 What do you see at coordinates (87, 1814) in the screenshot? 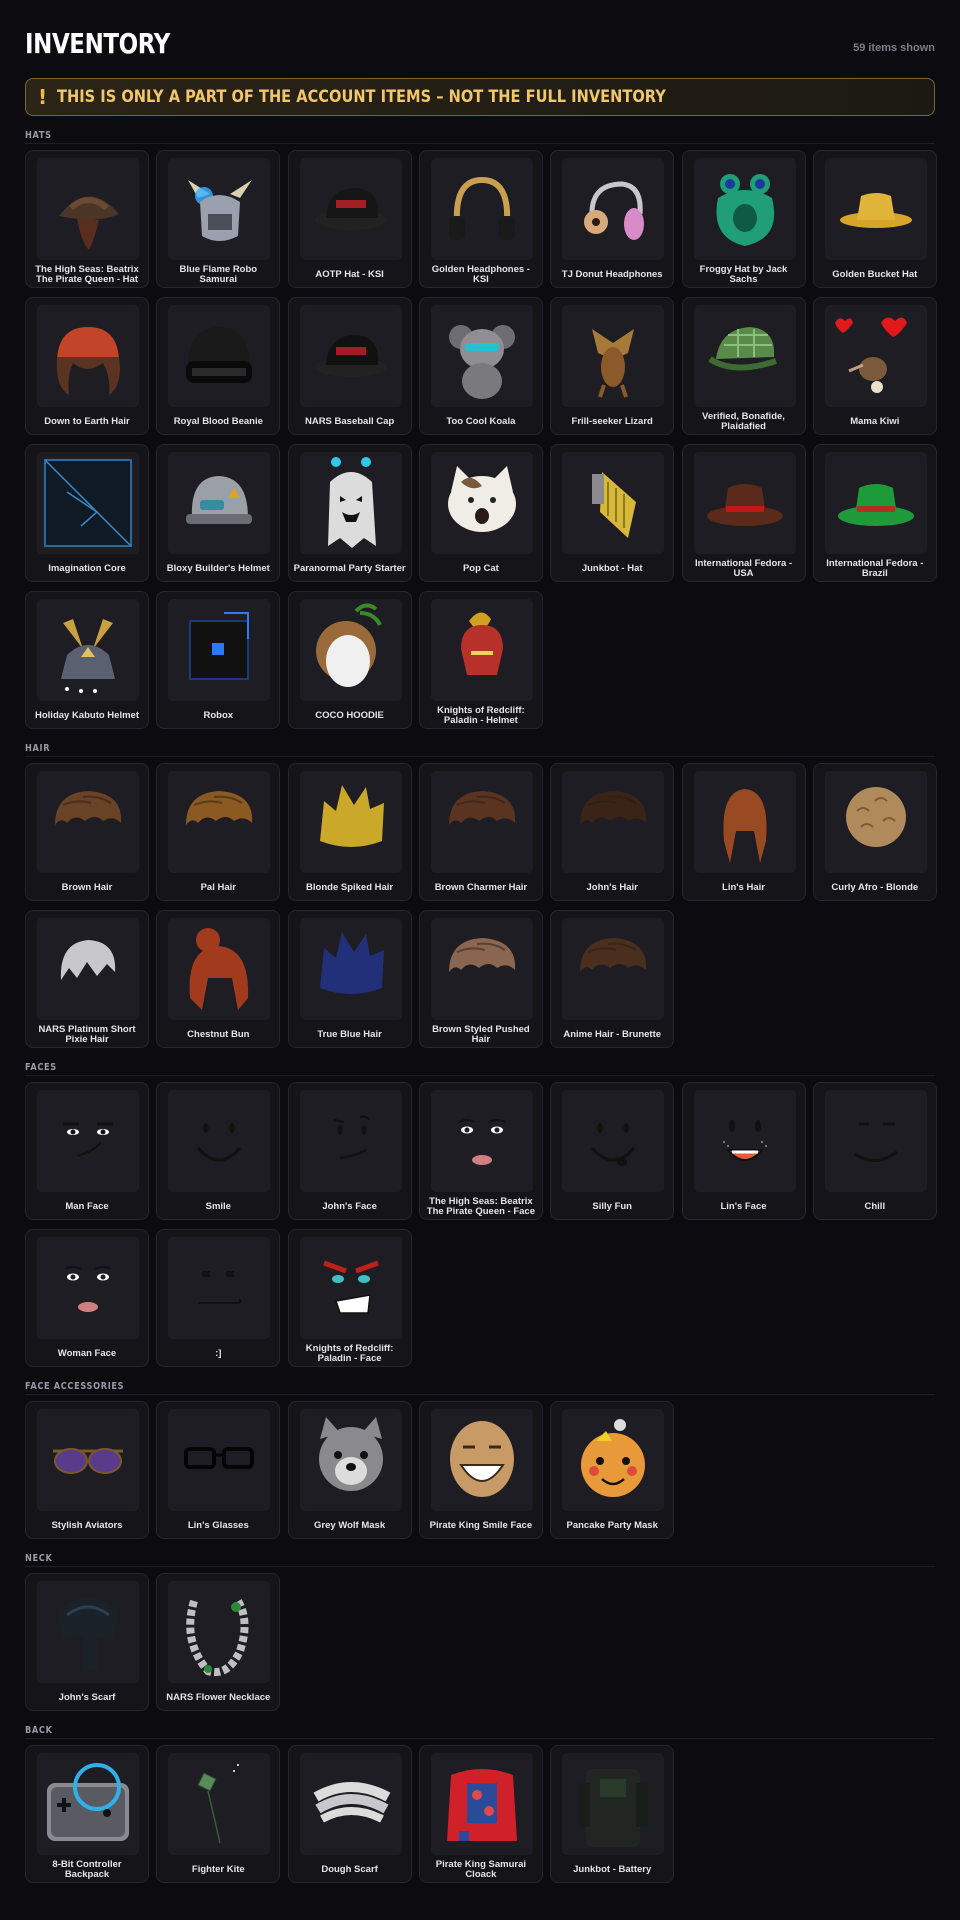
I see `item-card: 8-Bit Controller Backpack` at bounding box center [87, 1814].